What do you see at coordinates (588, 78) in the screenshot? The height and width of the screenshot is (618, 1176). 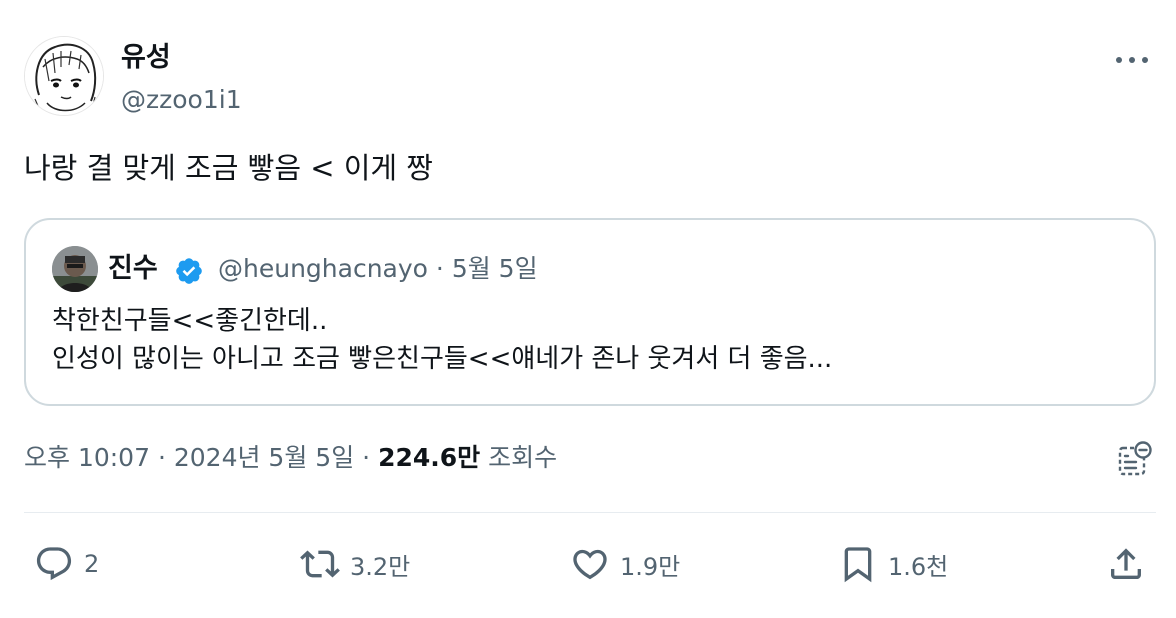 I see `tweet-header: 유성 @zzoo1i1` at bounding box center [588, 78].